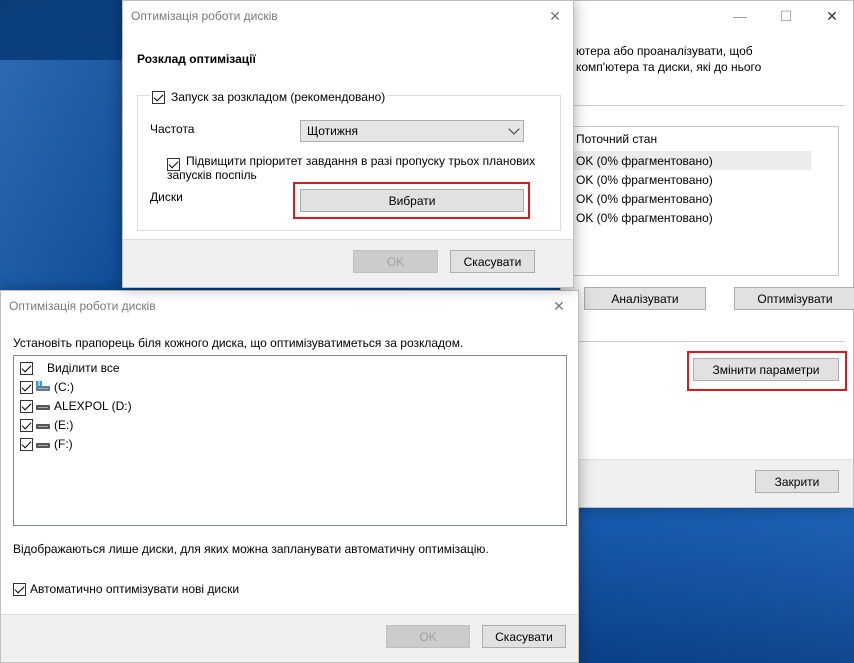 This screenshot has height=663, width=854. I want to click on drive-label: (C:), so click(64, 387).